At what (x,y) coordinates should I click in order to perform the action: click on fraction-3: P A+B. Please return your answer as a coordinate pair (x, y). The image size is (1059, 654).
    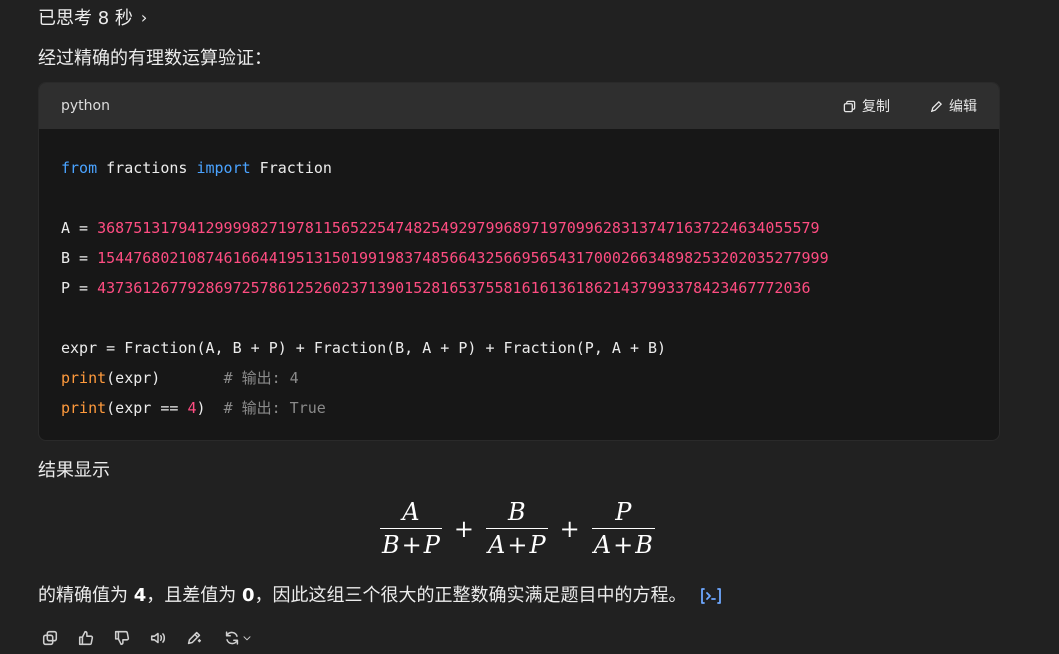
    Looking at the image, I should click on (623, 528).